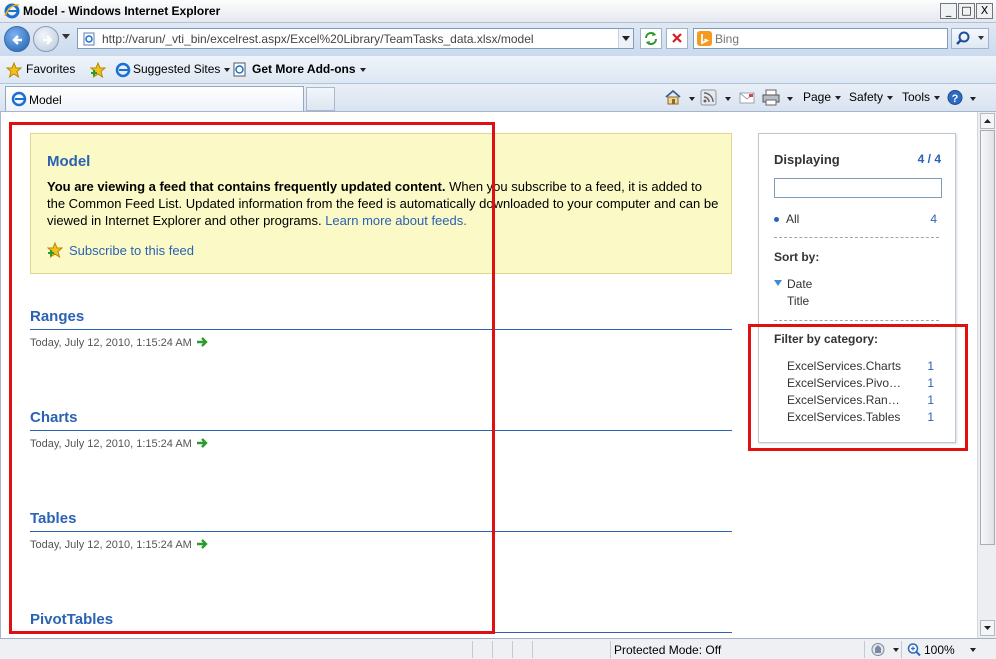 This screenshot has height=659, width=996. I want to click on addons-page-icon, so click(239, 69).